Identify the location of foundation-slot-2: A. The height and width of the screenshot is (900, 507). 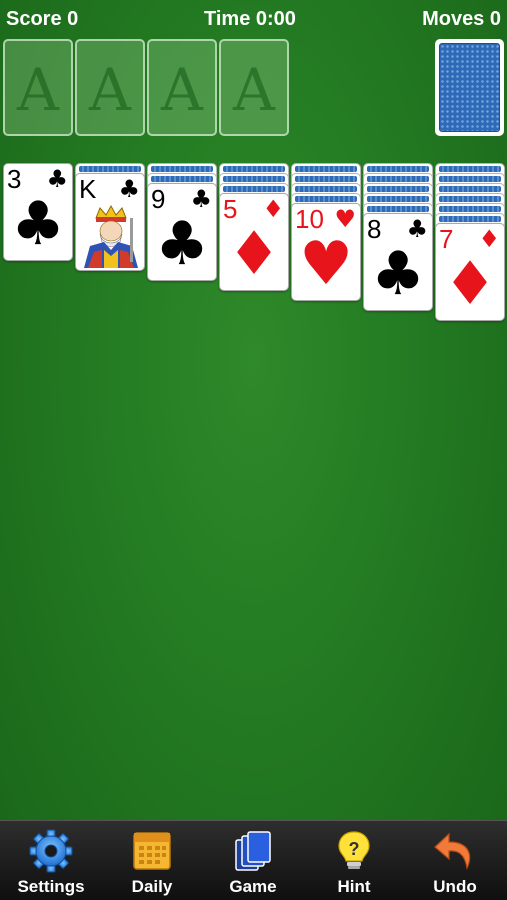
(110, 87).